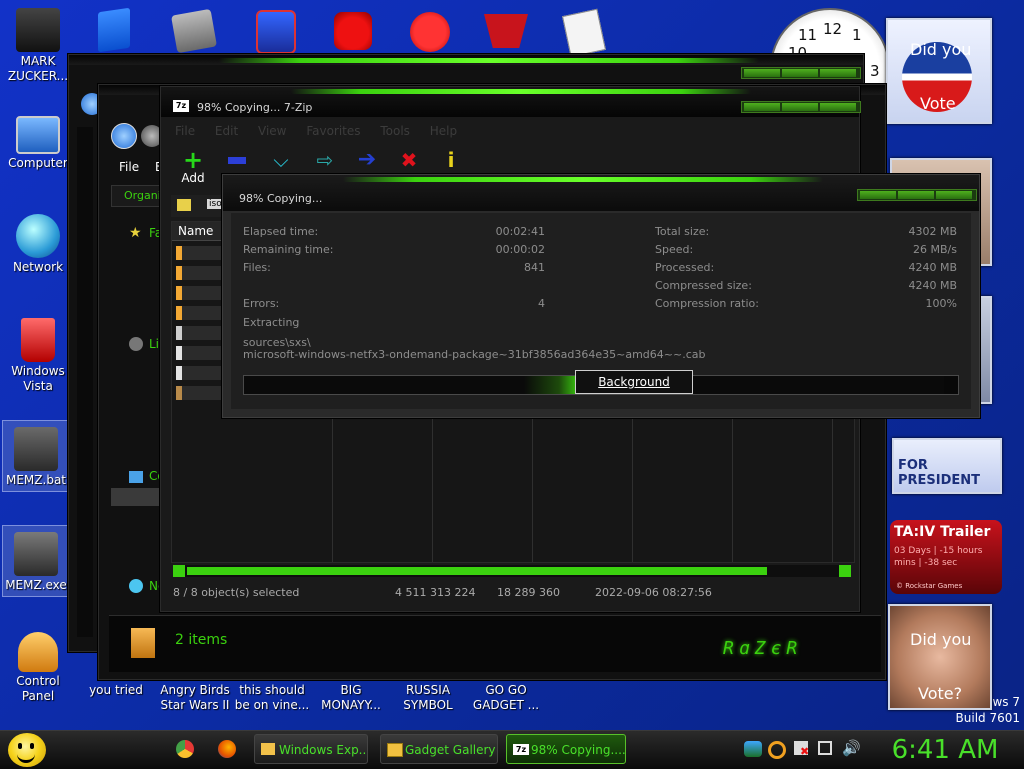 The height and width of the screenshot is (769, 1024). What do you see at coordinates (634, 382) in the screenshot?
I see `background-button: Background` at bounding box center [634, 382].